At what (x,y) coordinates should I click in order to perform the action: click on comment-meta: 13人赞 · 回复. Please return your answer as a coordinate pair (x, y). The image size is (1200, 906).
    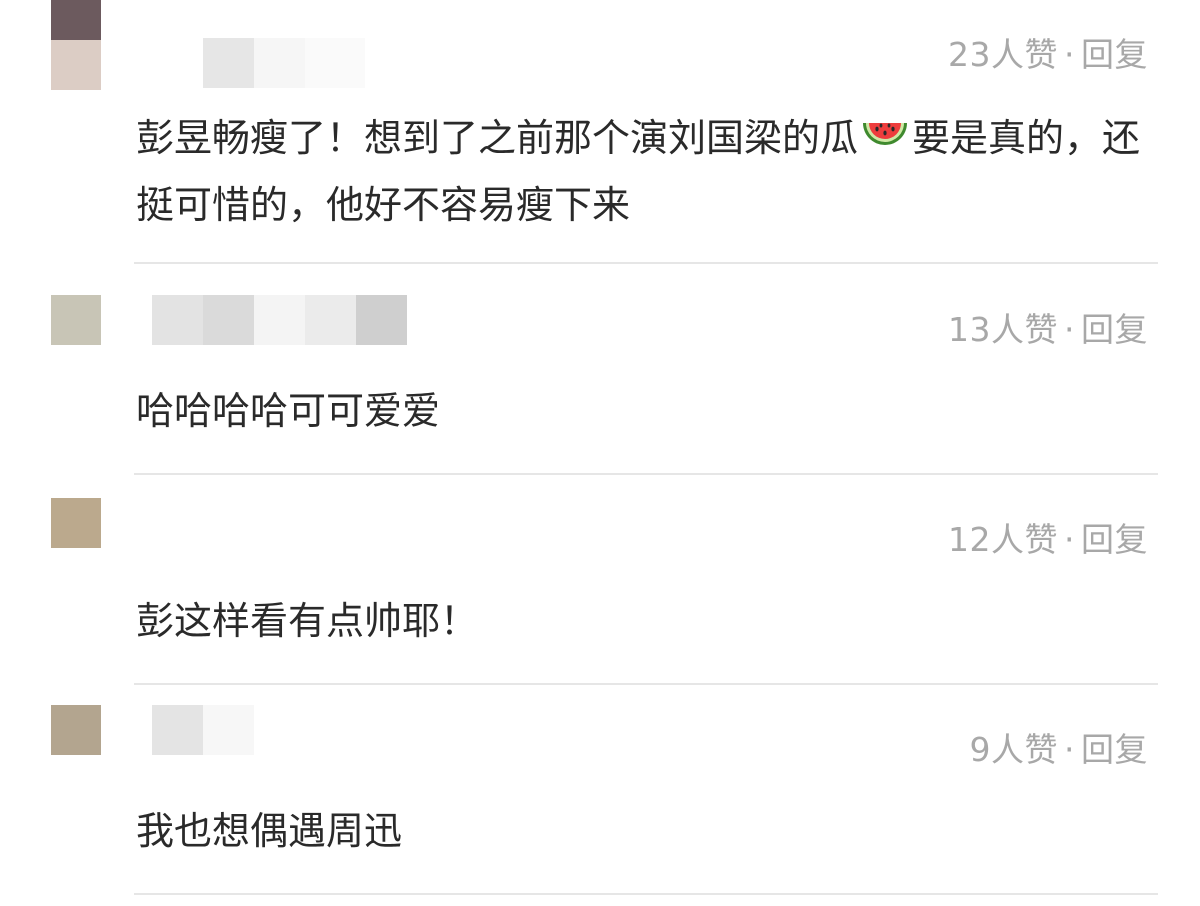
    Looking at the image, I should click on (1048, 327).